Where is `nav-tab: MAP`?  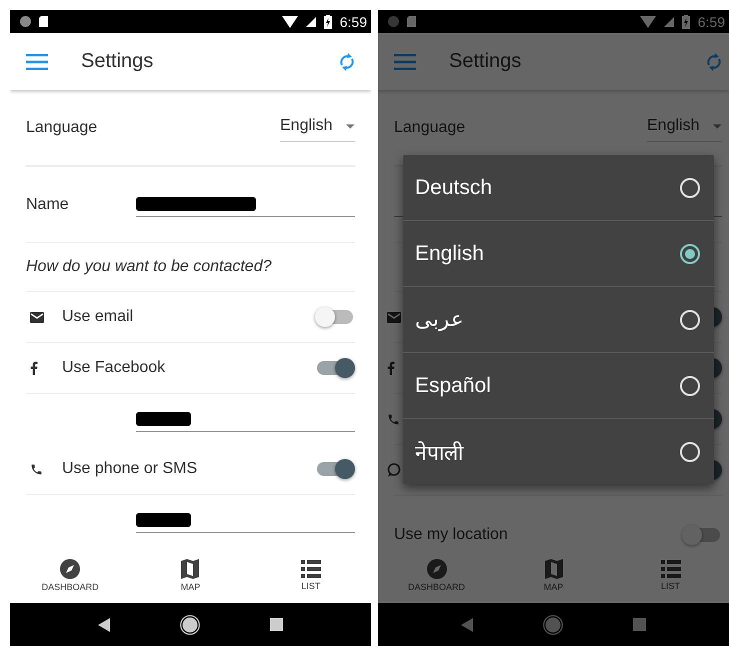
nav-tab: MAP is located at coordinates (190, 575).